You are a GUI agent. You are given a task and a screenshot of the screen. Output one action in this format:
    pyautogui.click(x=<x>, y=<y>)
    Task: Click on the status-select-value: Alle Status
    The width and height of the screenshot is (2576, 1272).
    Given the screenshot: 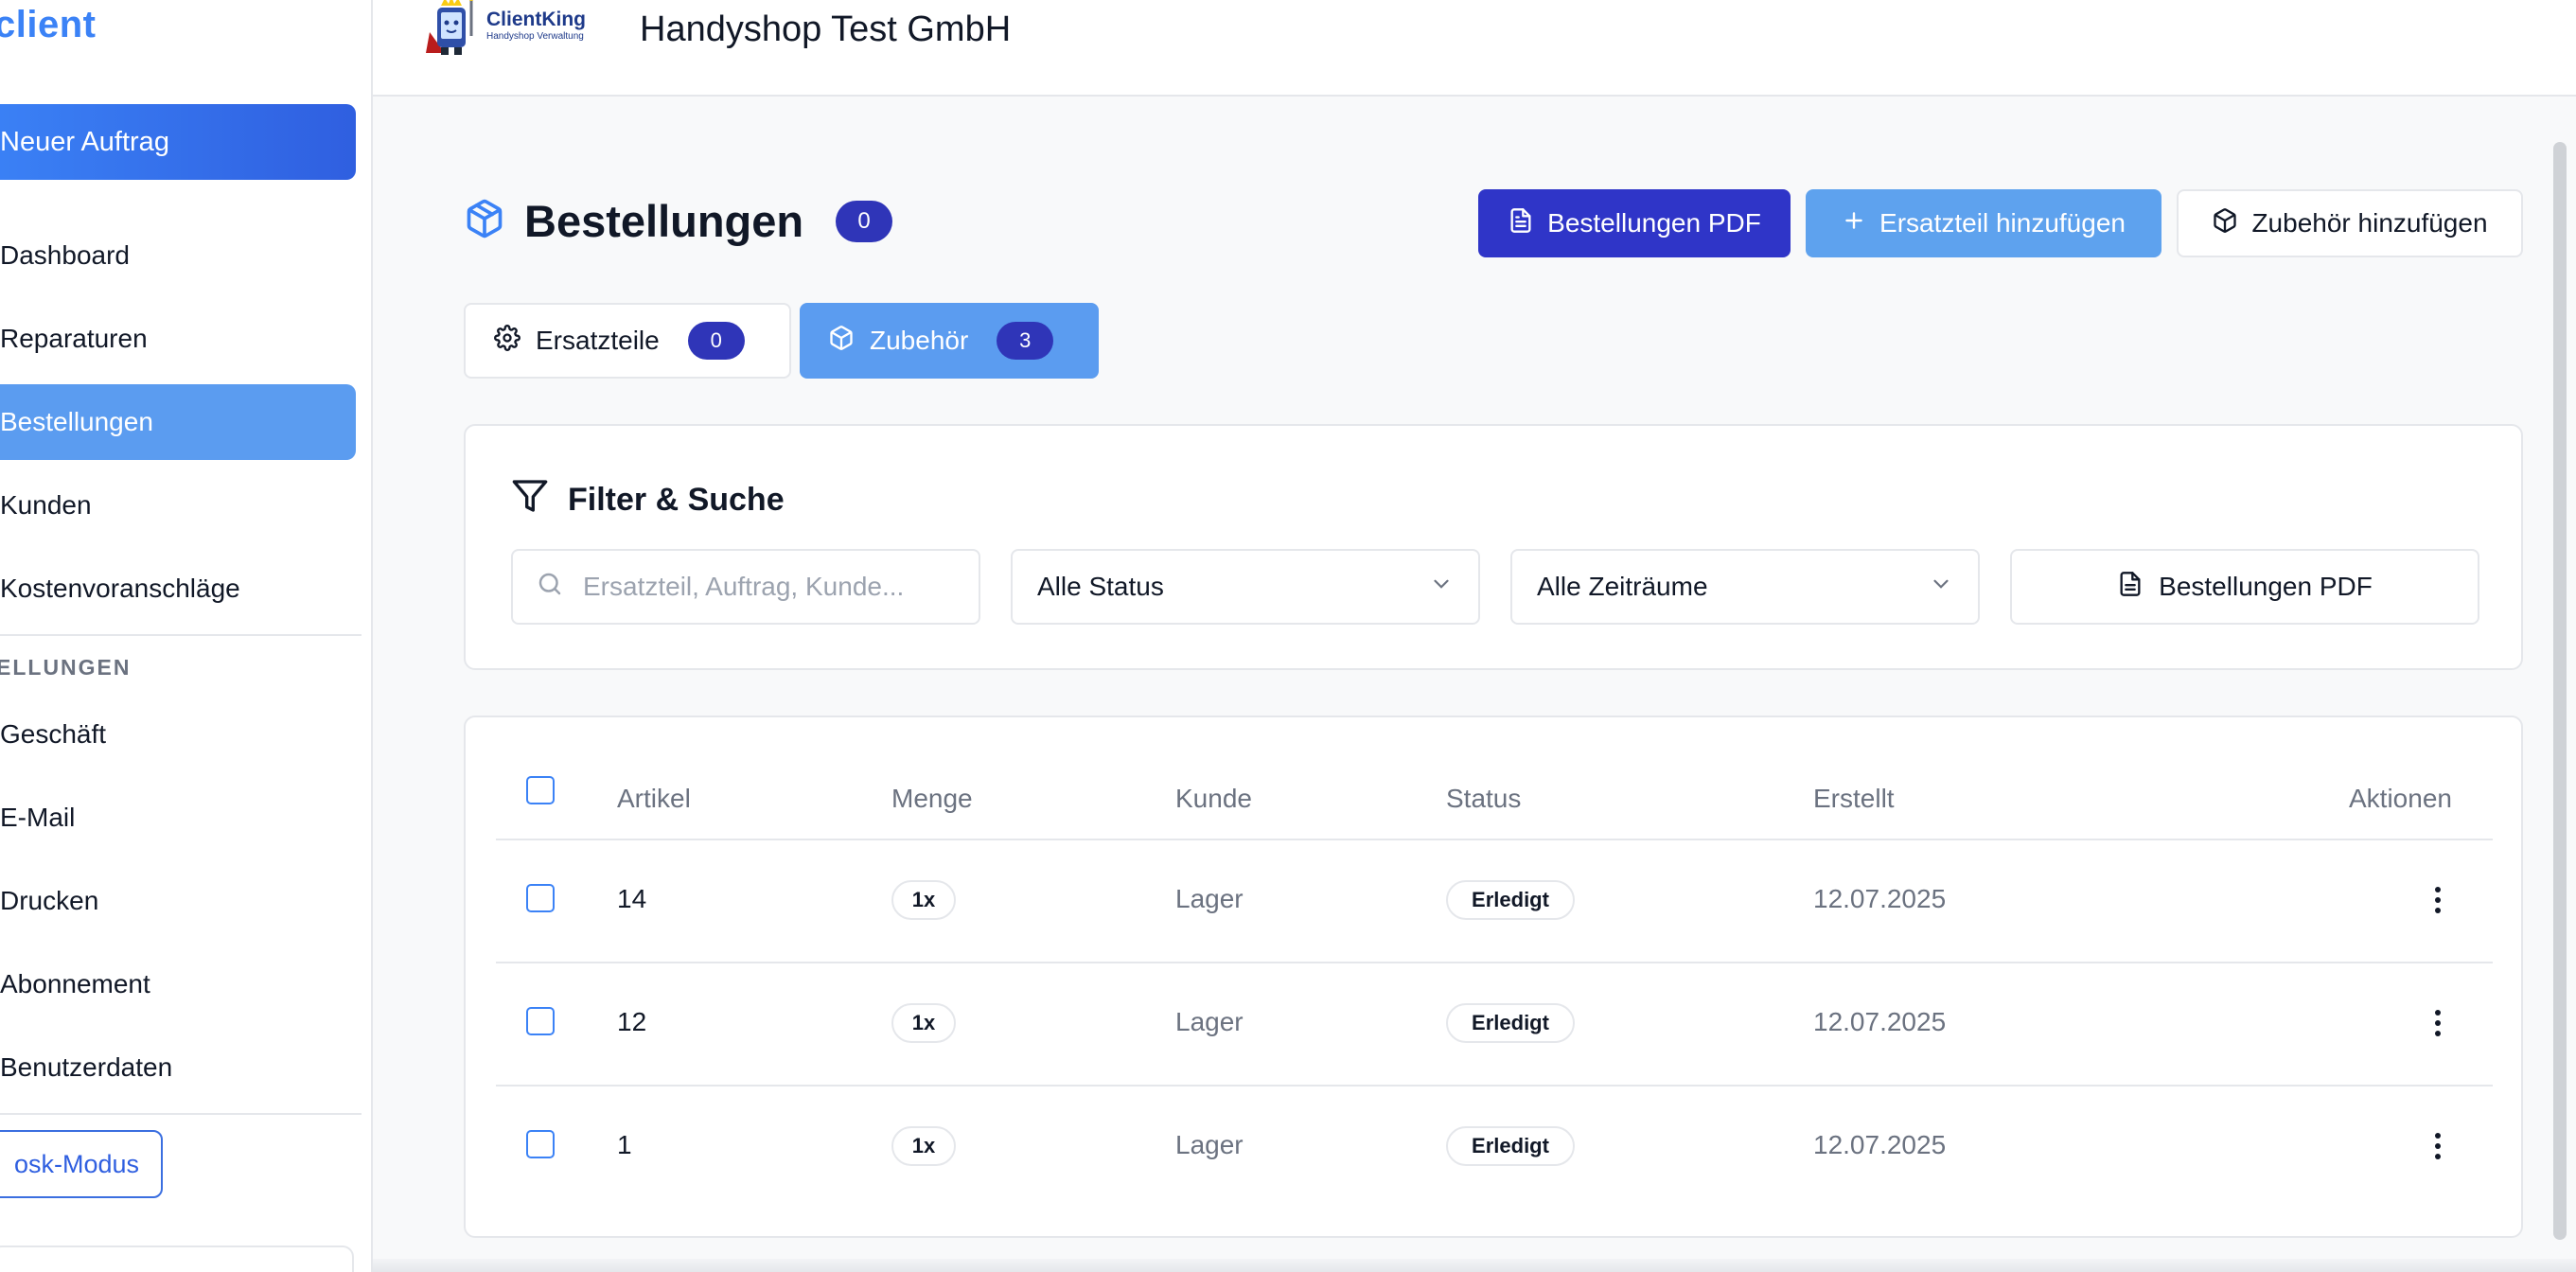 What is the action you would take?
    pyautogui.click(x=1100, y=586)
    